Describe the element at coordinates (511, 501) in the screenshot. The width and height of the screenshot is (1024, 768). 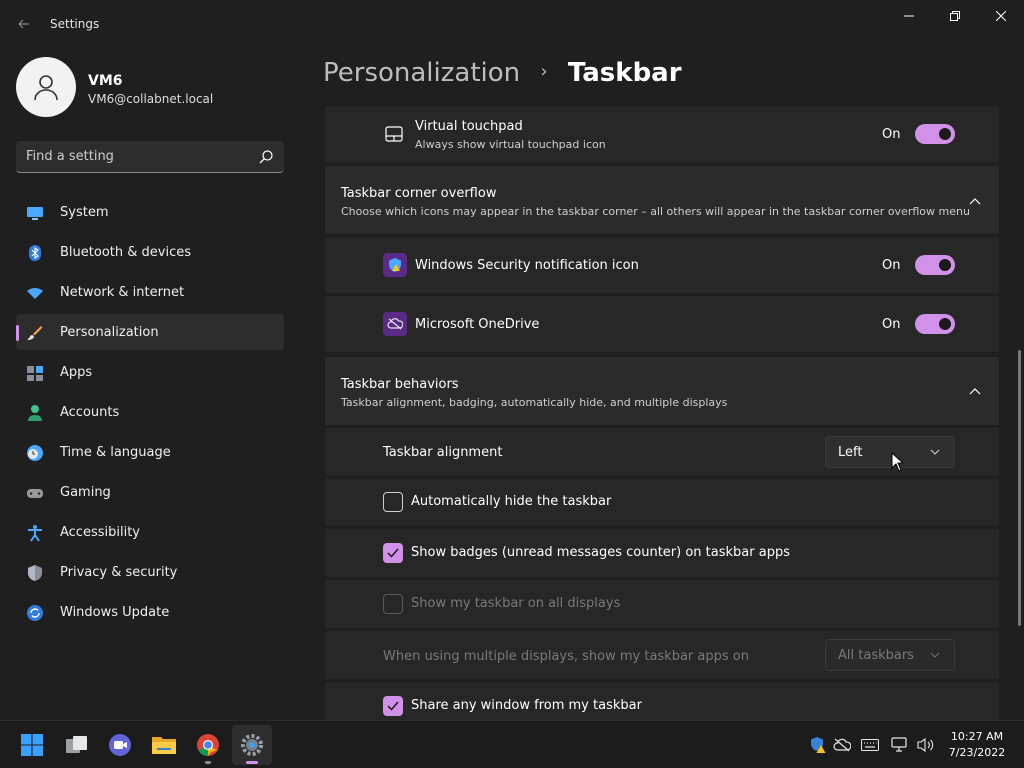
I see `auto-hide-label: Automatically hide the taskbar` at that location.